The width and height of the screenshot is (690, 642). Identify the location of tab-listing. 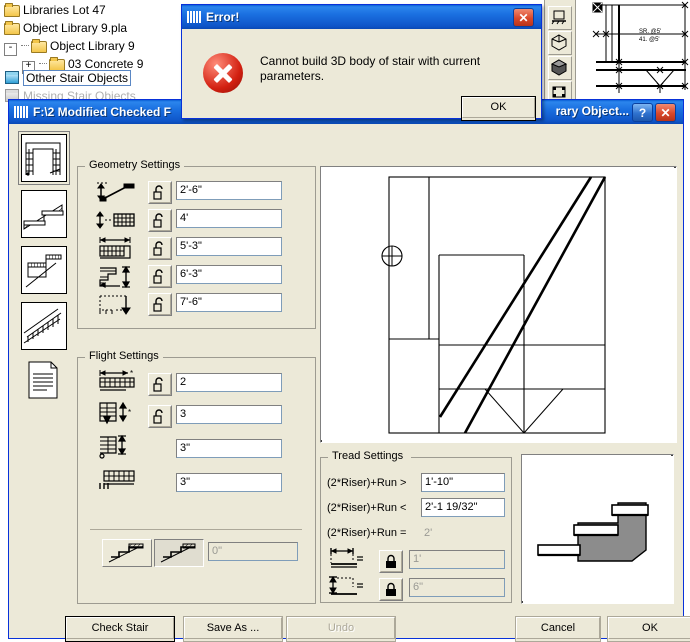
(43, 381).